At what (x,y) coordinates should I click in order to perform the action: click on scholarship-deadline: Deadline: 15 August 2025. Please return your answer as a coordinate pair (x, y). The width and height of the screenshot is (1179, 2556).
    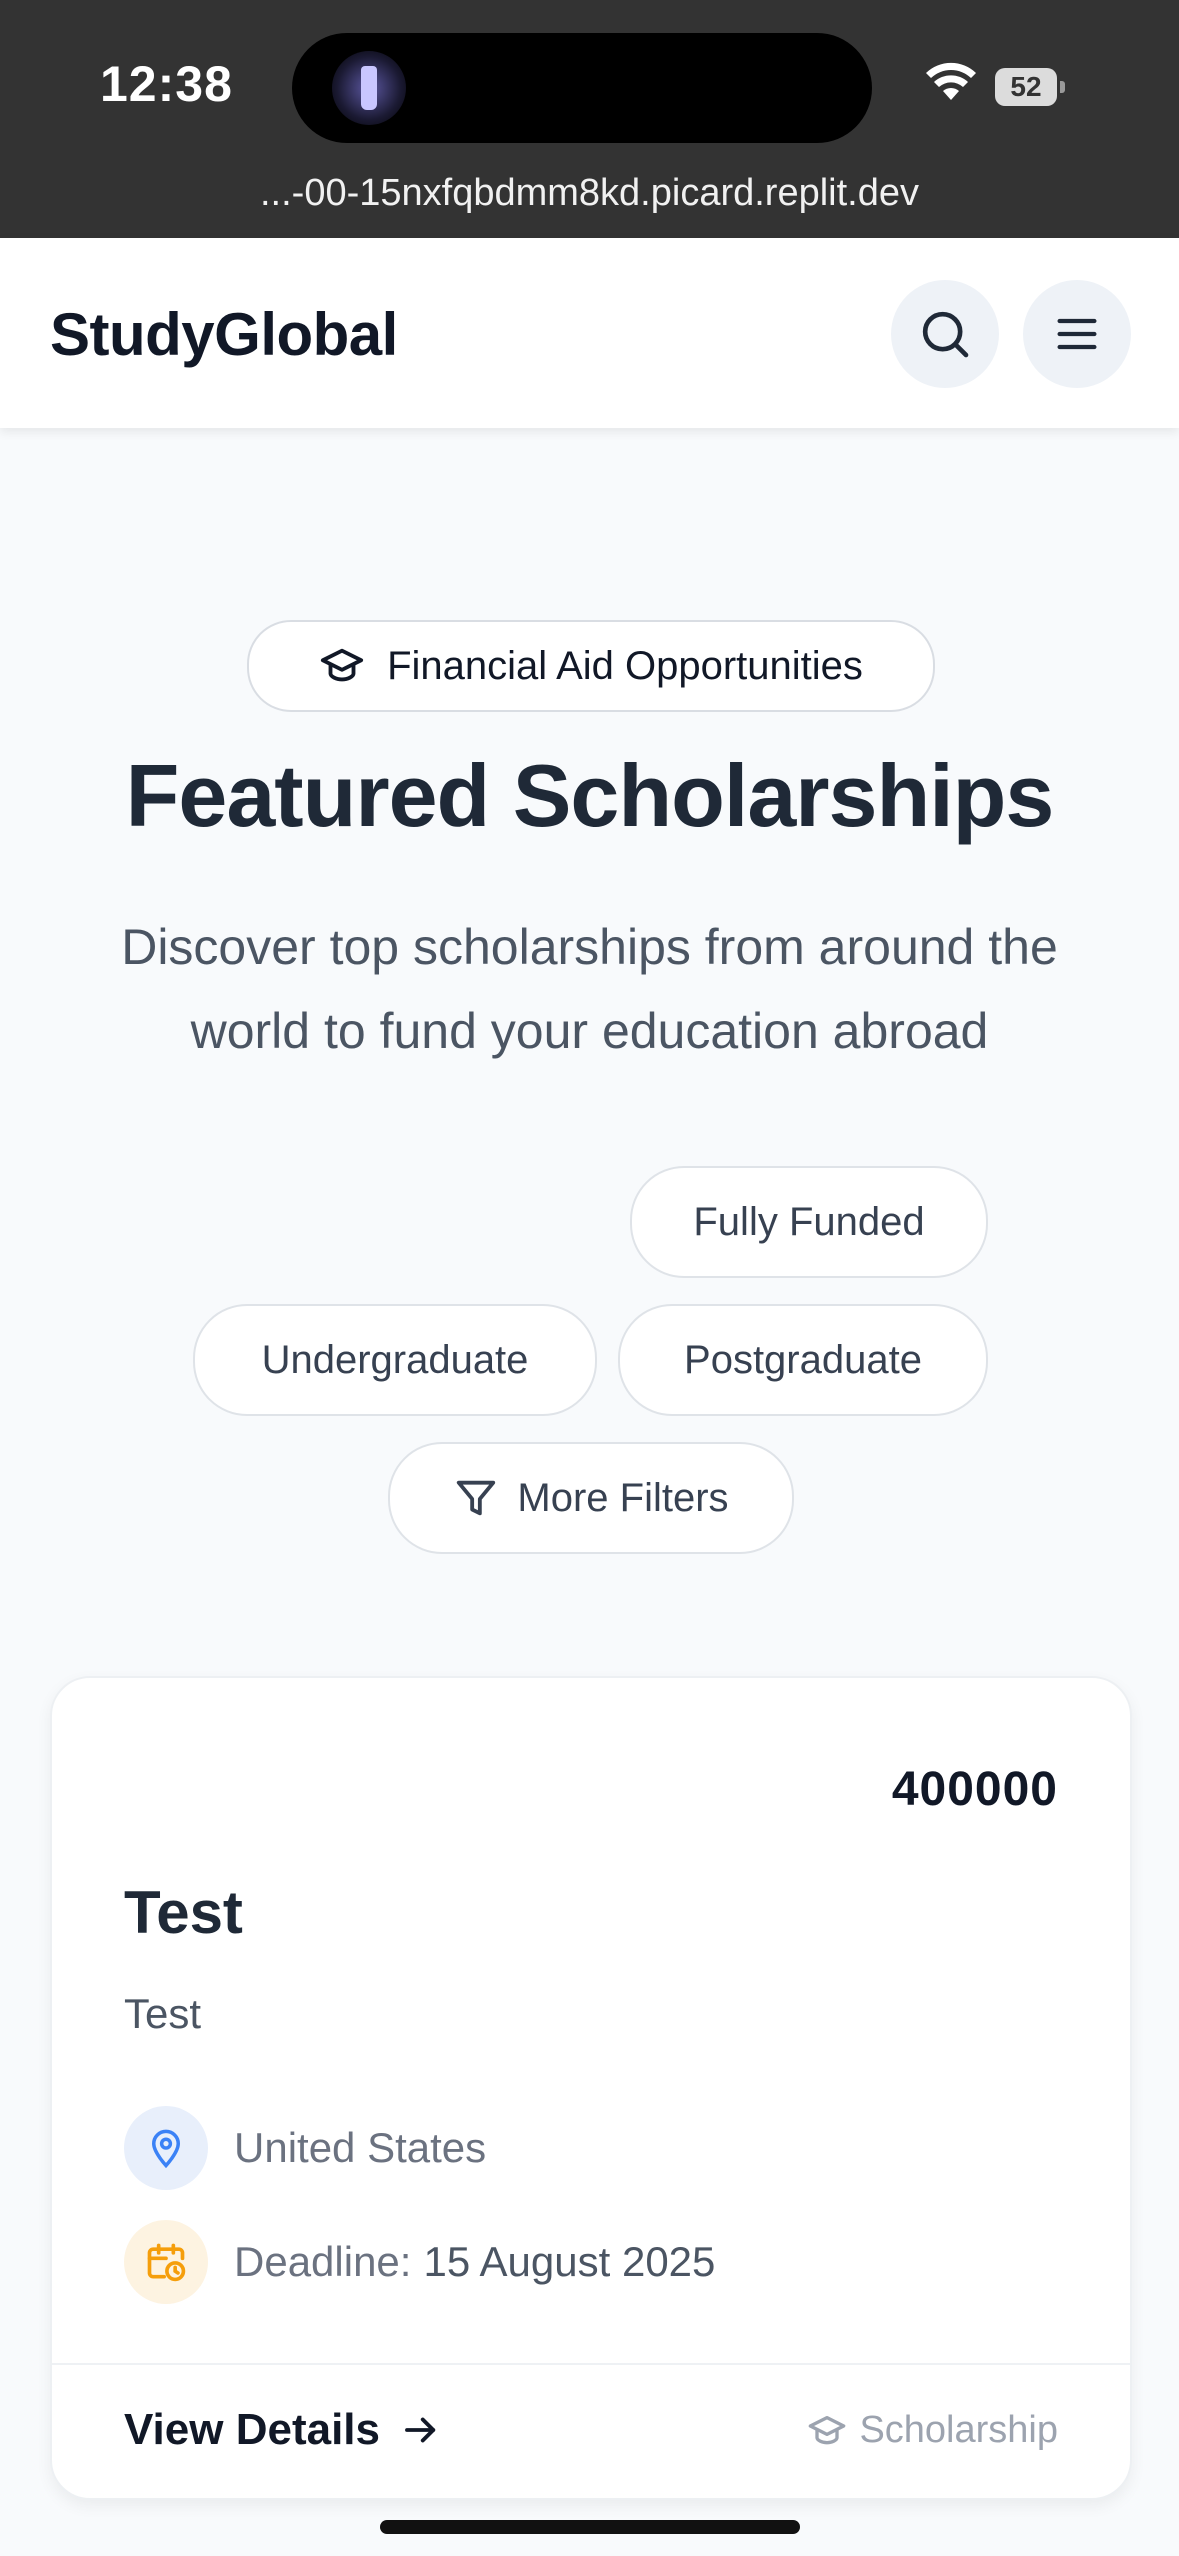
    Looking at the image, I should click on (419, 2262).